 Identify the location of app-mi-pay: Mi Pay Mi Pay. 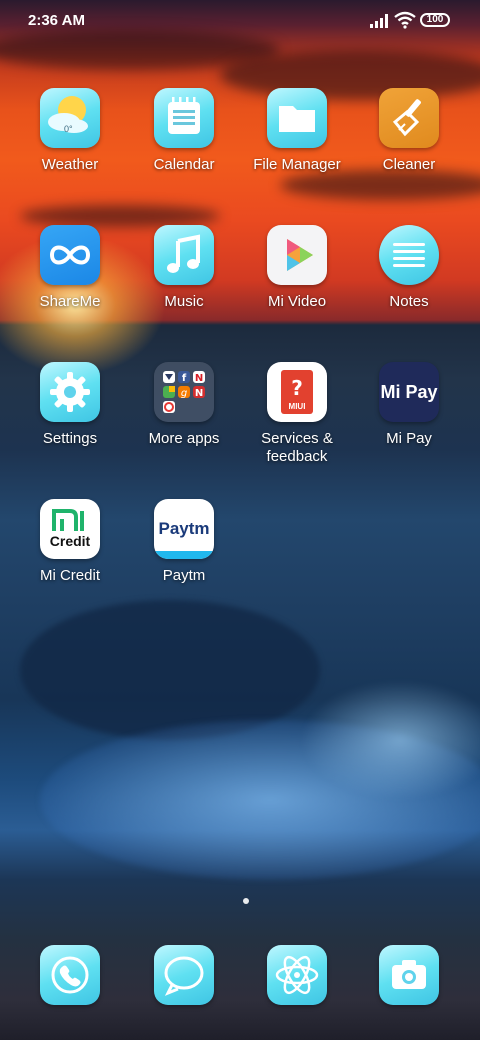
(409, 405).